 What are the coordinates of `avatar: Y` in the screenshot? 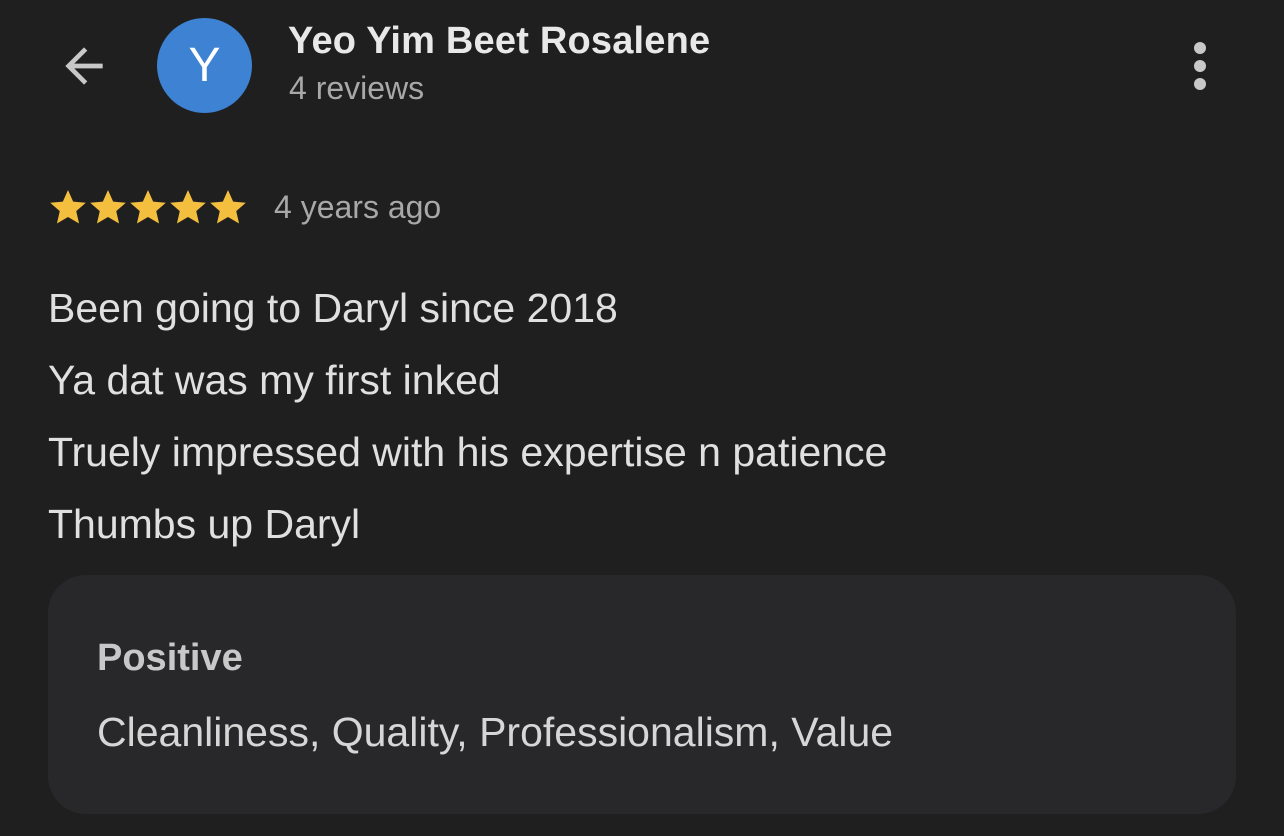 It's located at (204, 65).